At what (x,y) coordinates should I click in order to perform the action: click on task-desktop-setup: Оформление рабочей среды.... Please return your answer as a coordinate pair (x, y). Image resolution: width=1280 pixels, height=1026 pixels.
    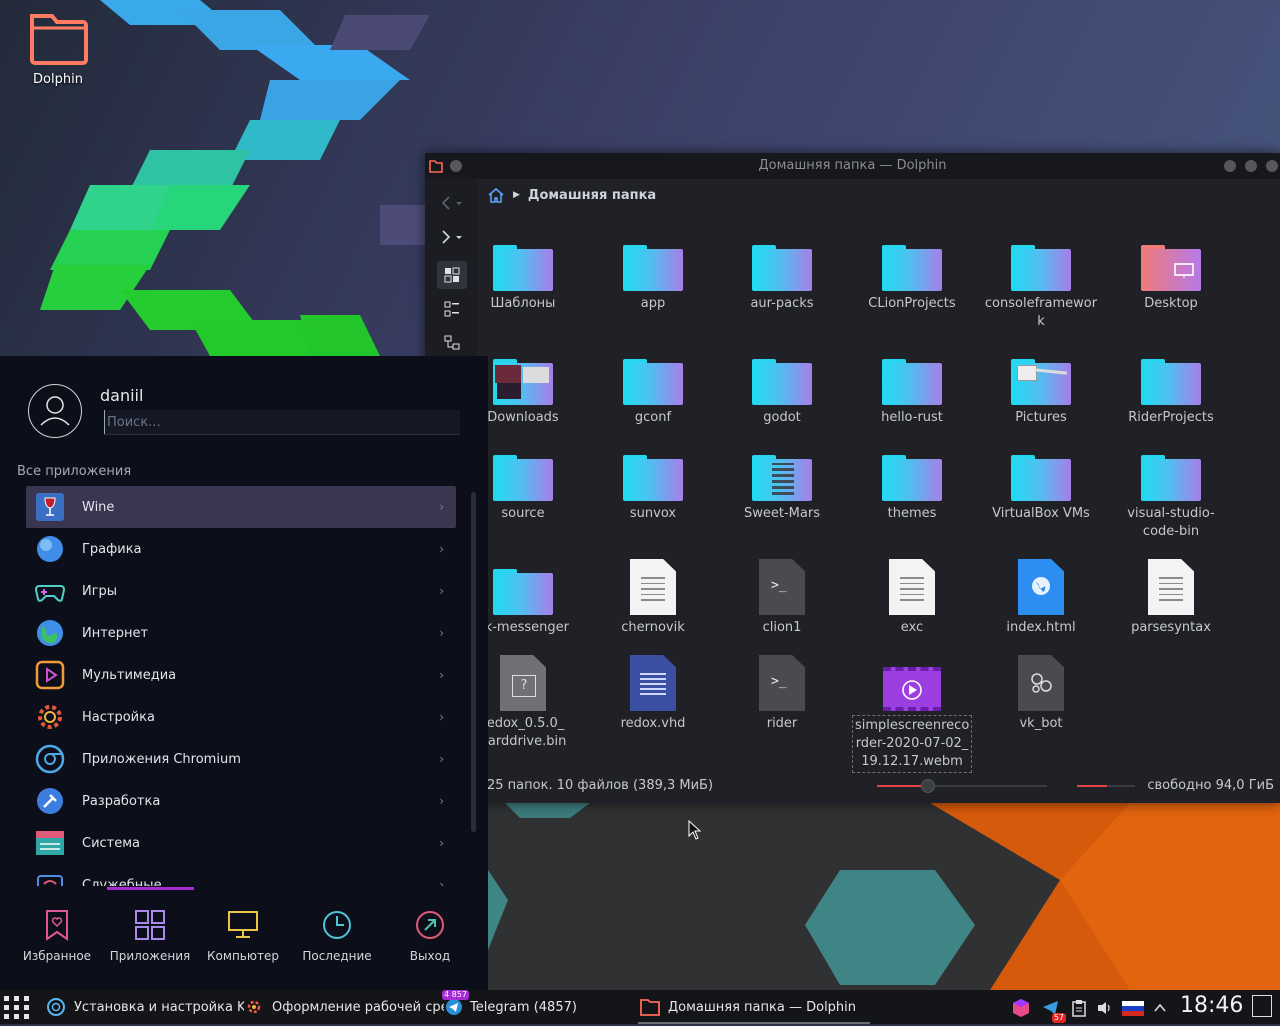
    Looking at the image, I should click on (344, 1007).